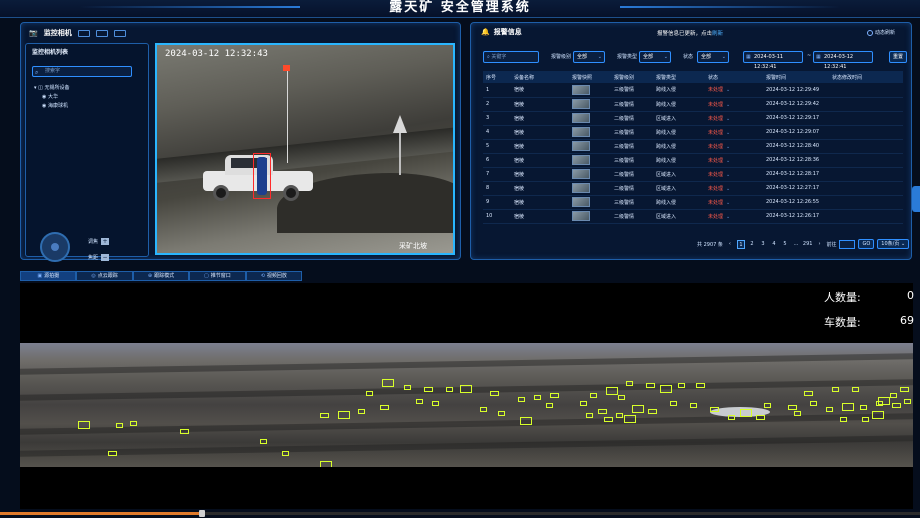 This screenshot has height=518, width=920. What do you see at coordinates (890, 244) in the screenshot?
I see `page-size-value: 10条/页` at bounding box center [890, 244].